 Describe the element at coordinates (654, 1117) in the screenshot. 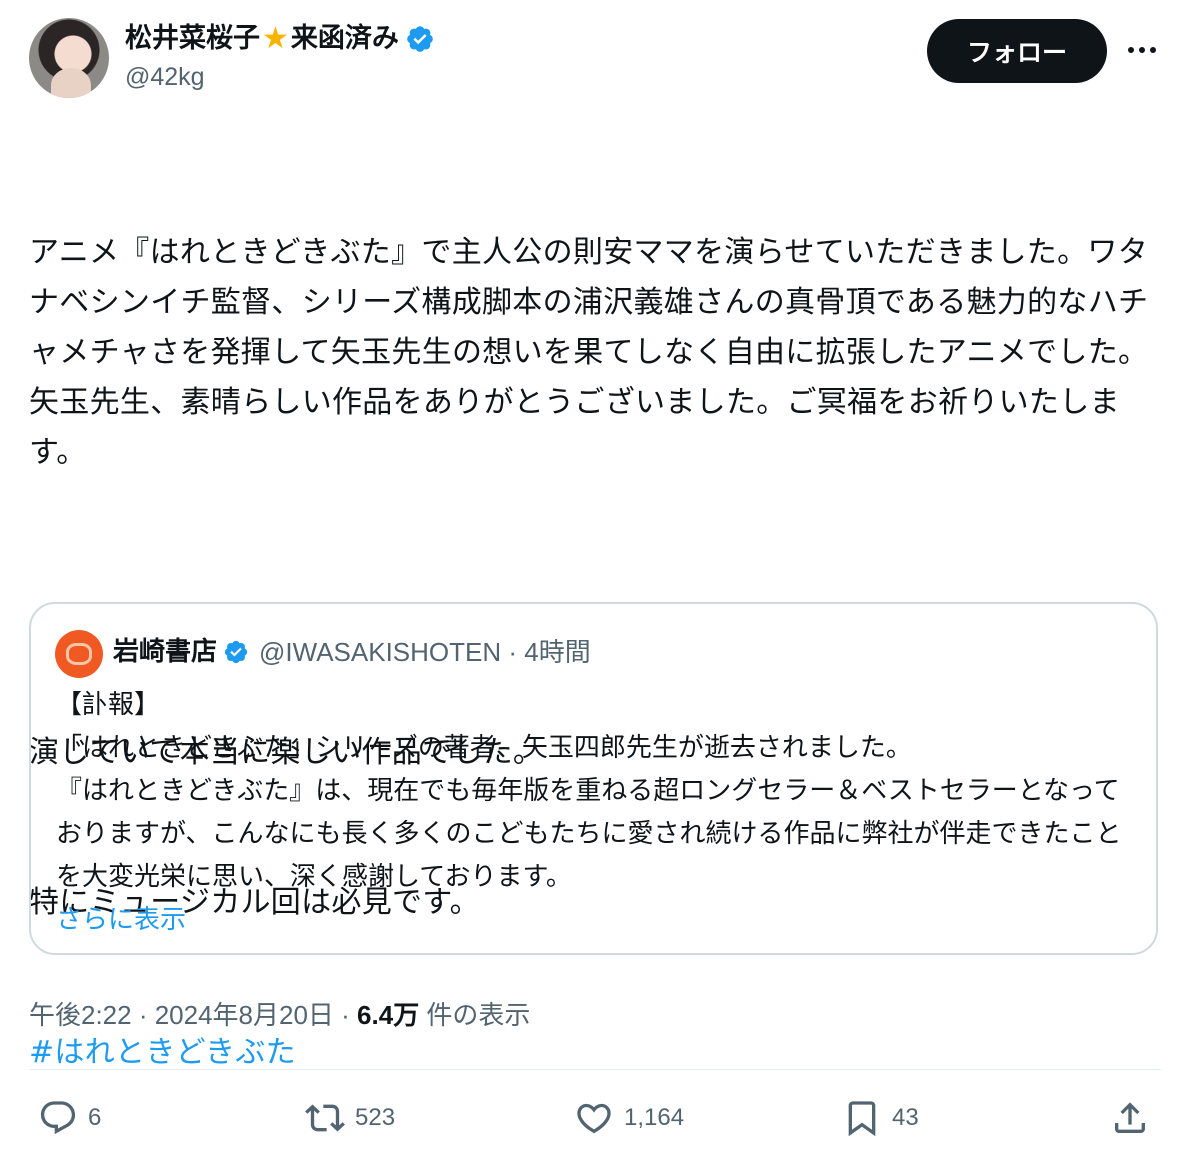

I see `like-count: 1,164` at that location.